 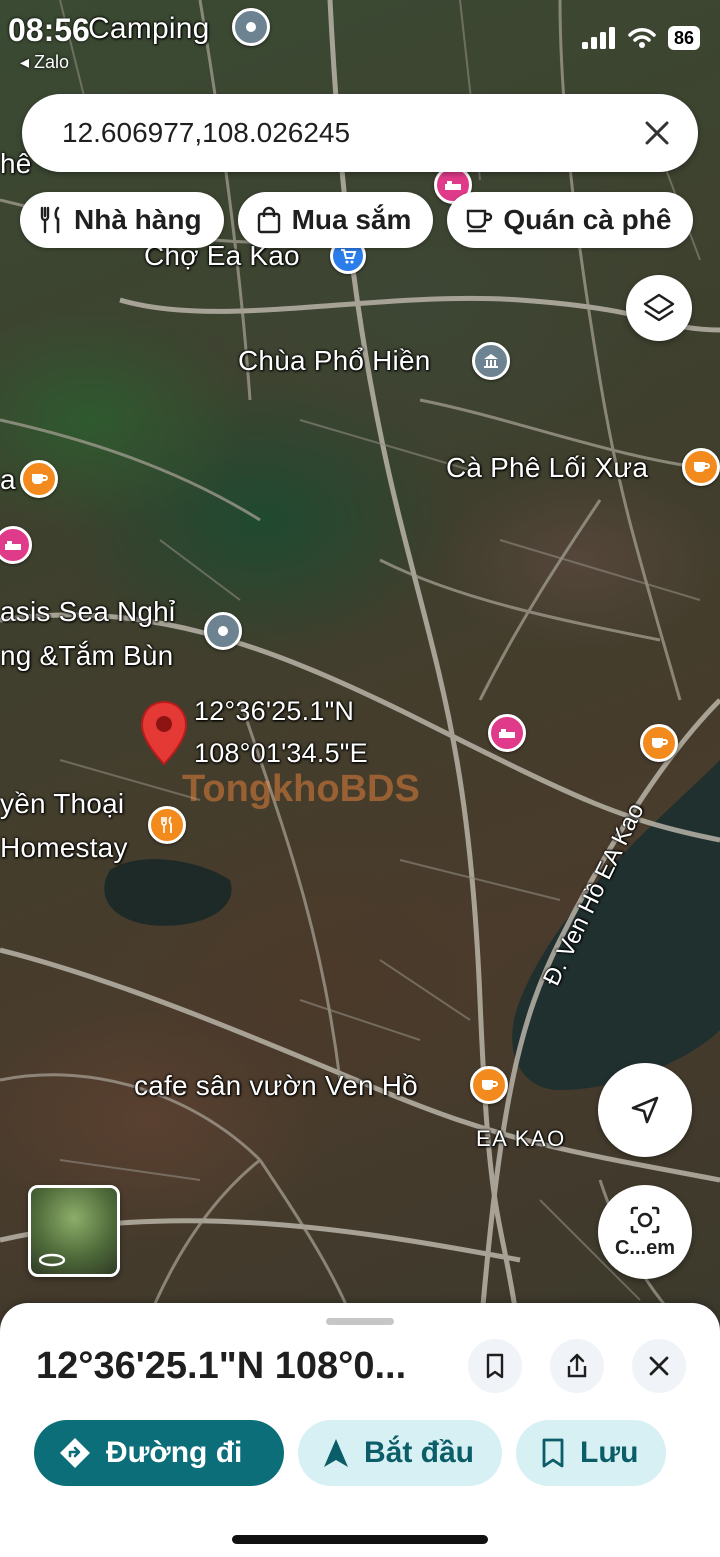 What do you see at coordinates (360, 40) in the screenshot?
I see `status-bar: 08:56 ◂ Zalo 86` at bounding box center [360, 40].